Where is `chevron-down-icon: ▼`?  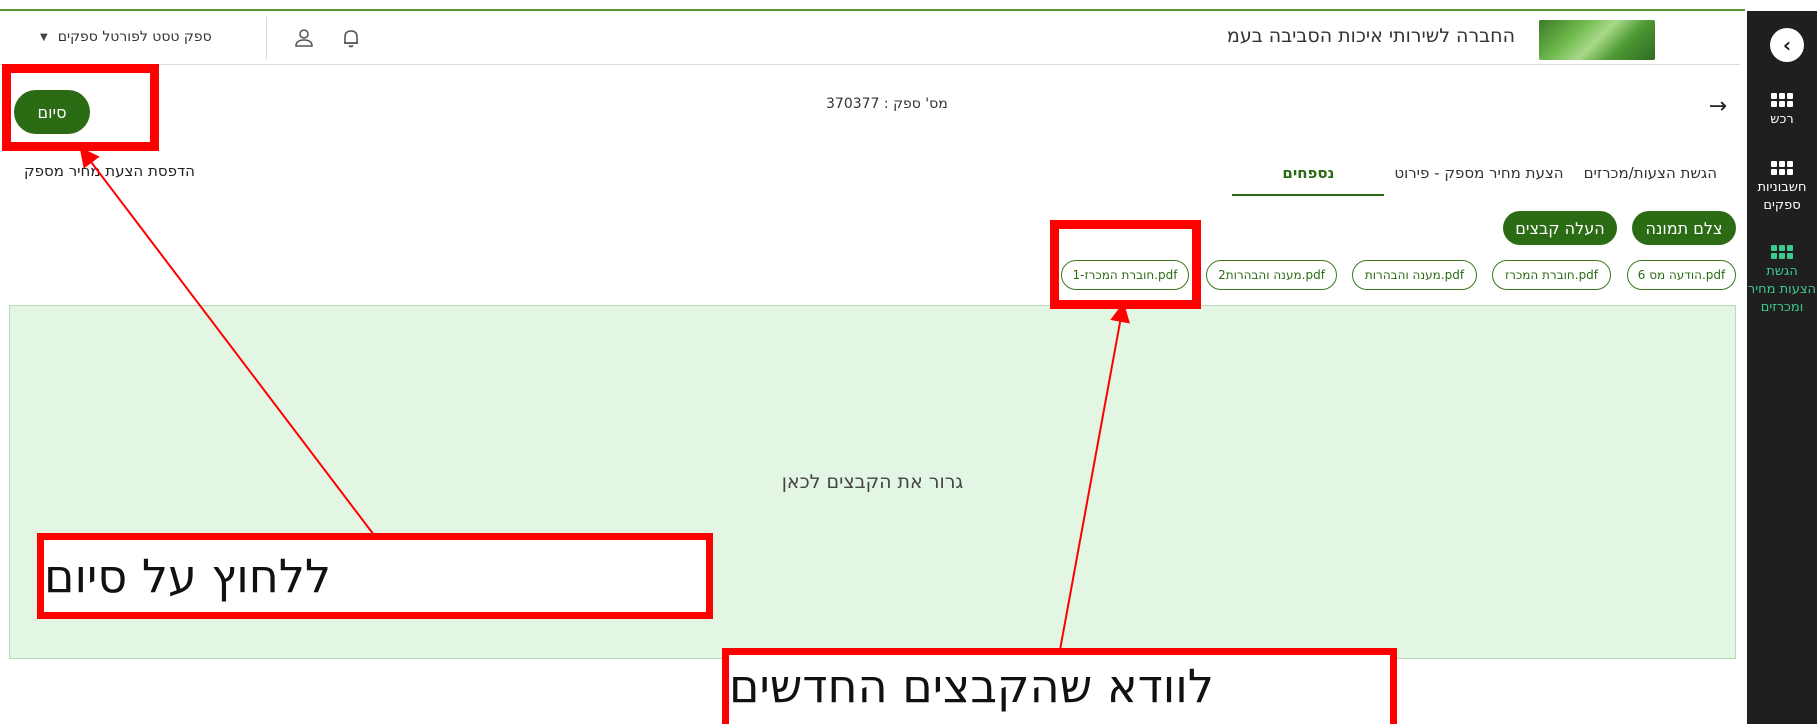 chevron-down-icon: ▼ is located at coordinates (44, 37).